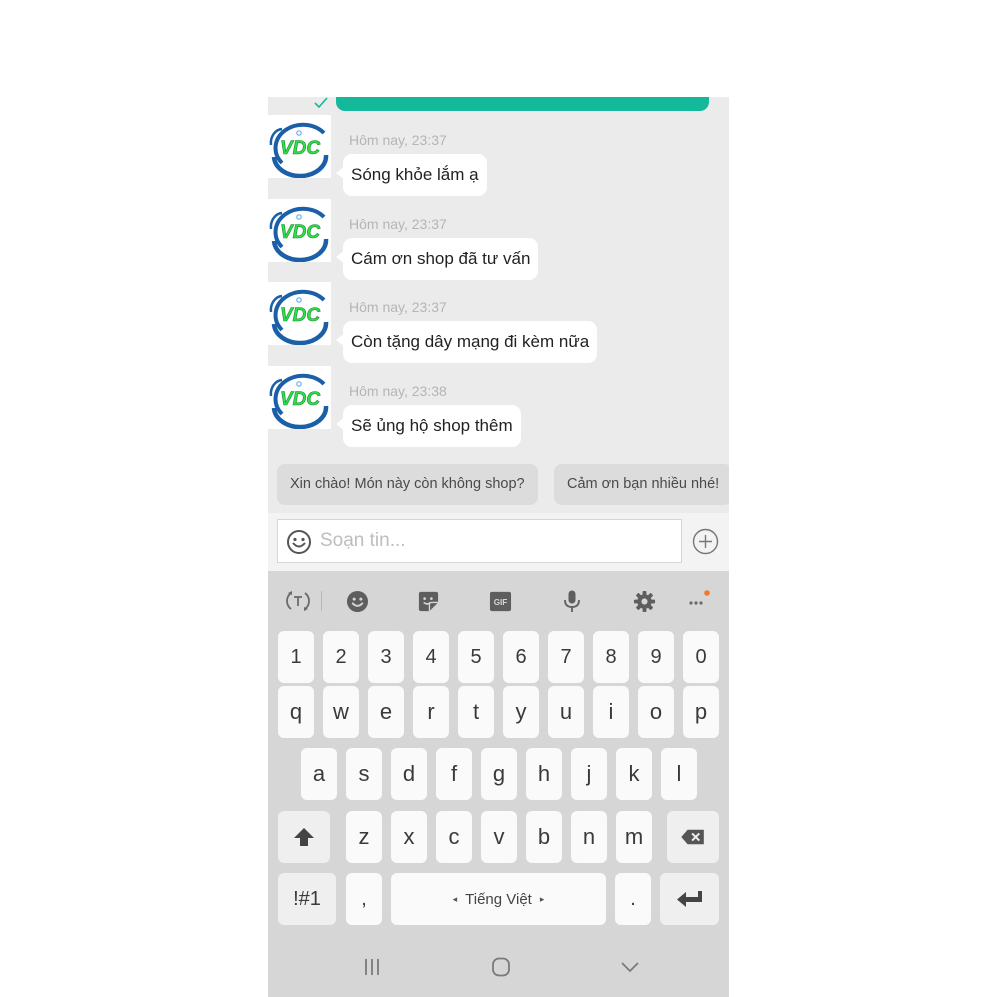 Image resolution: width=997 pixels, height=997 pixels. Describe the element at coordinates (544, 837) in the screenshot. I see `key-b: b` at that location.